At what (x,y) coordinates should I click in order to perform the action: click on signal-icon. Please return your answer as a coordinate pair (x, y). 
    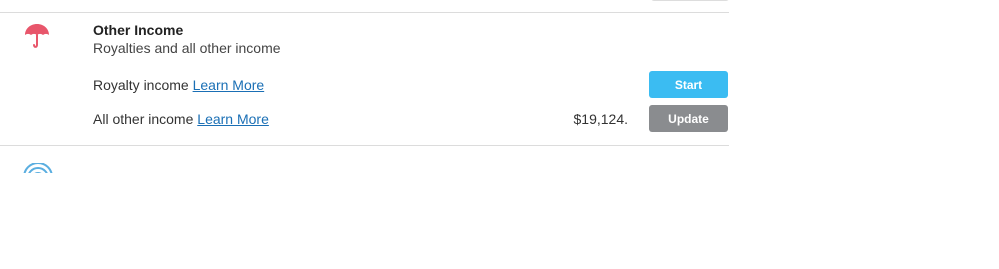
    Looking at the image, I should click on (38, 168).